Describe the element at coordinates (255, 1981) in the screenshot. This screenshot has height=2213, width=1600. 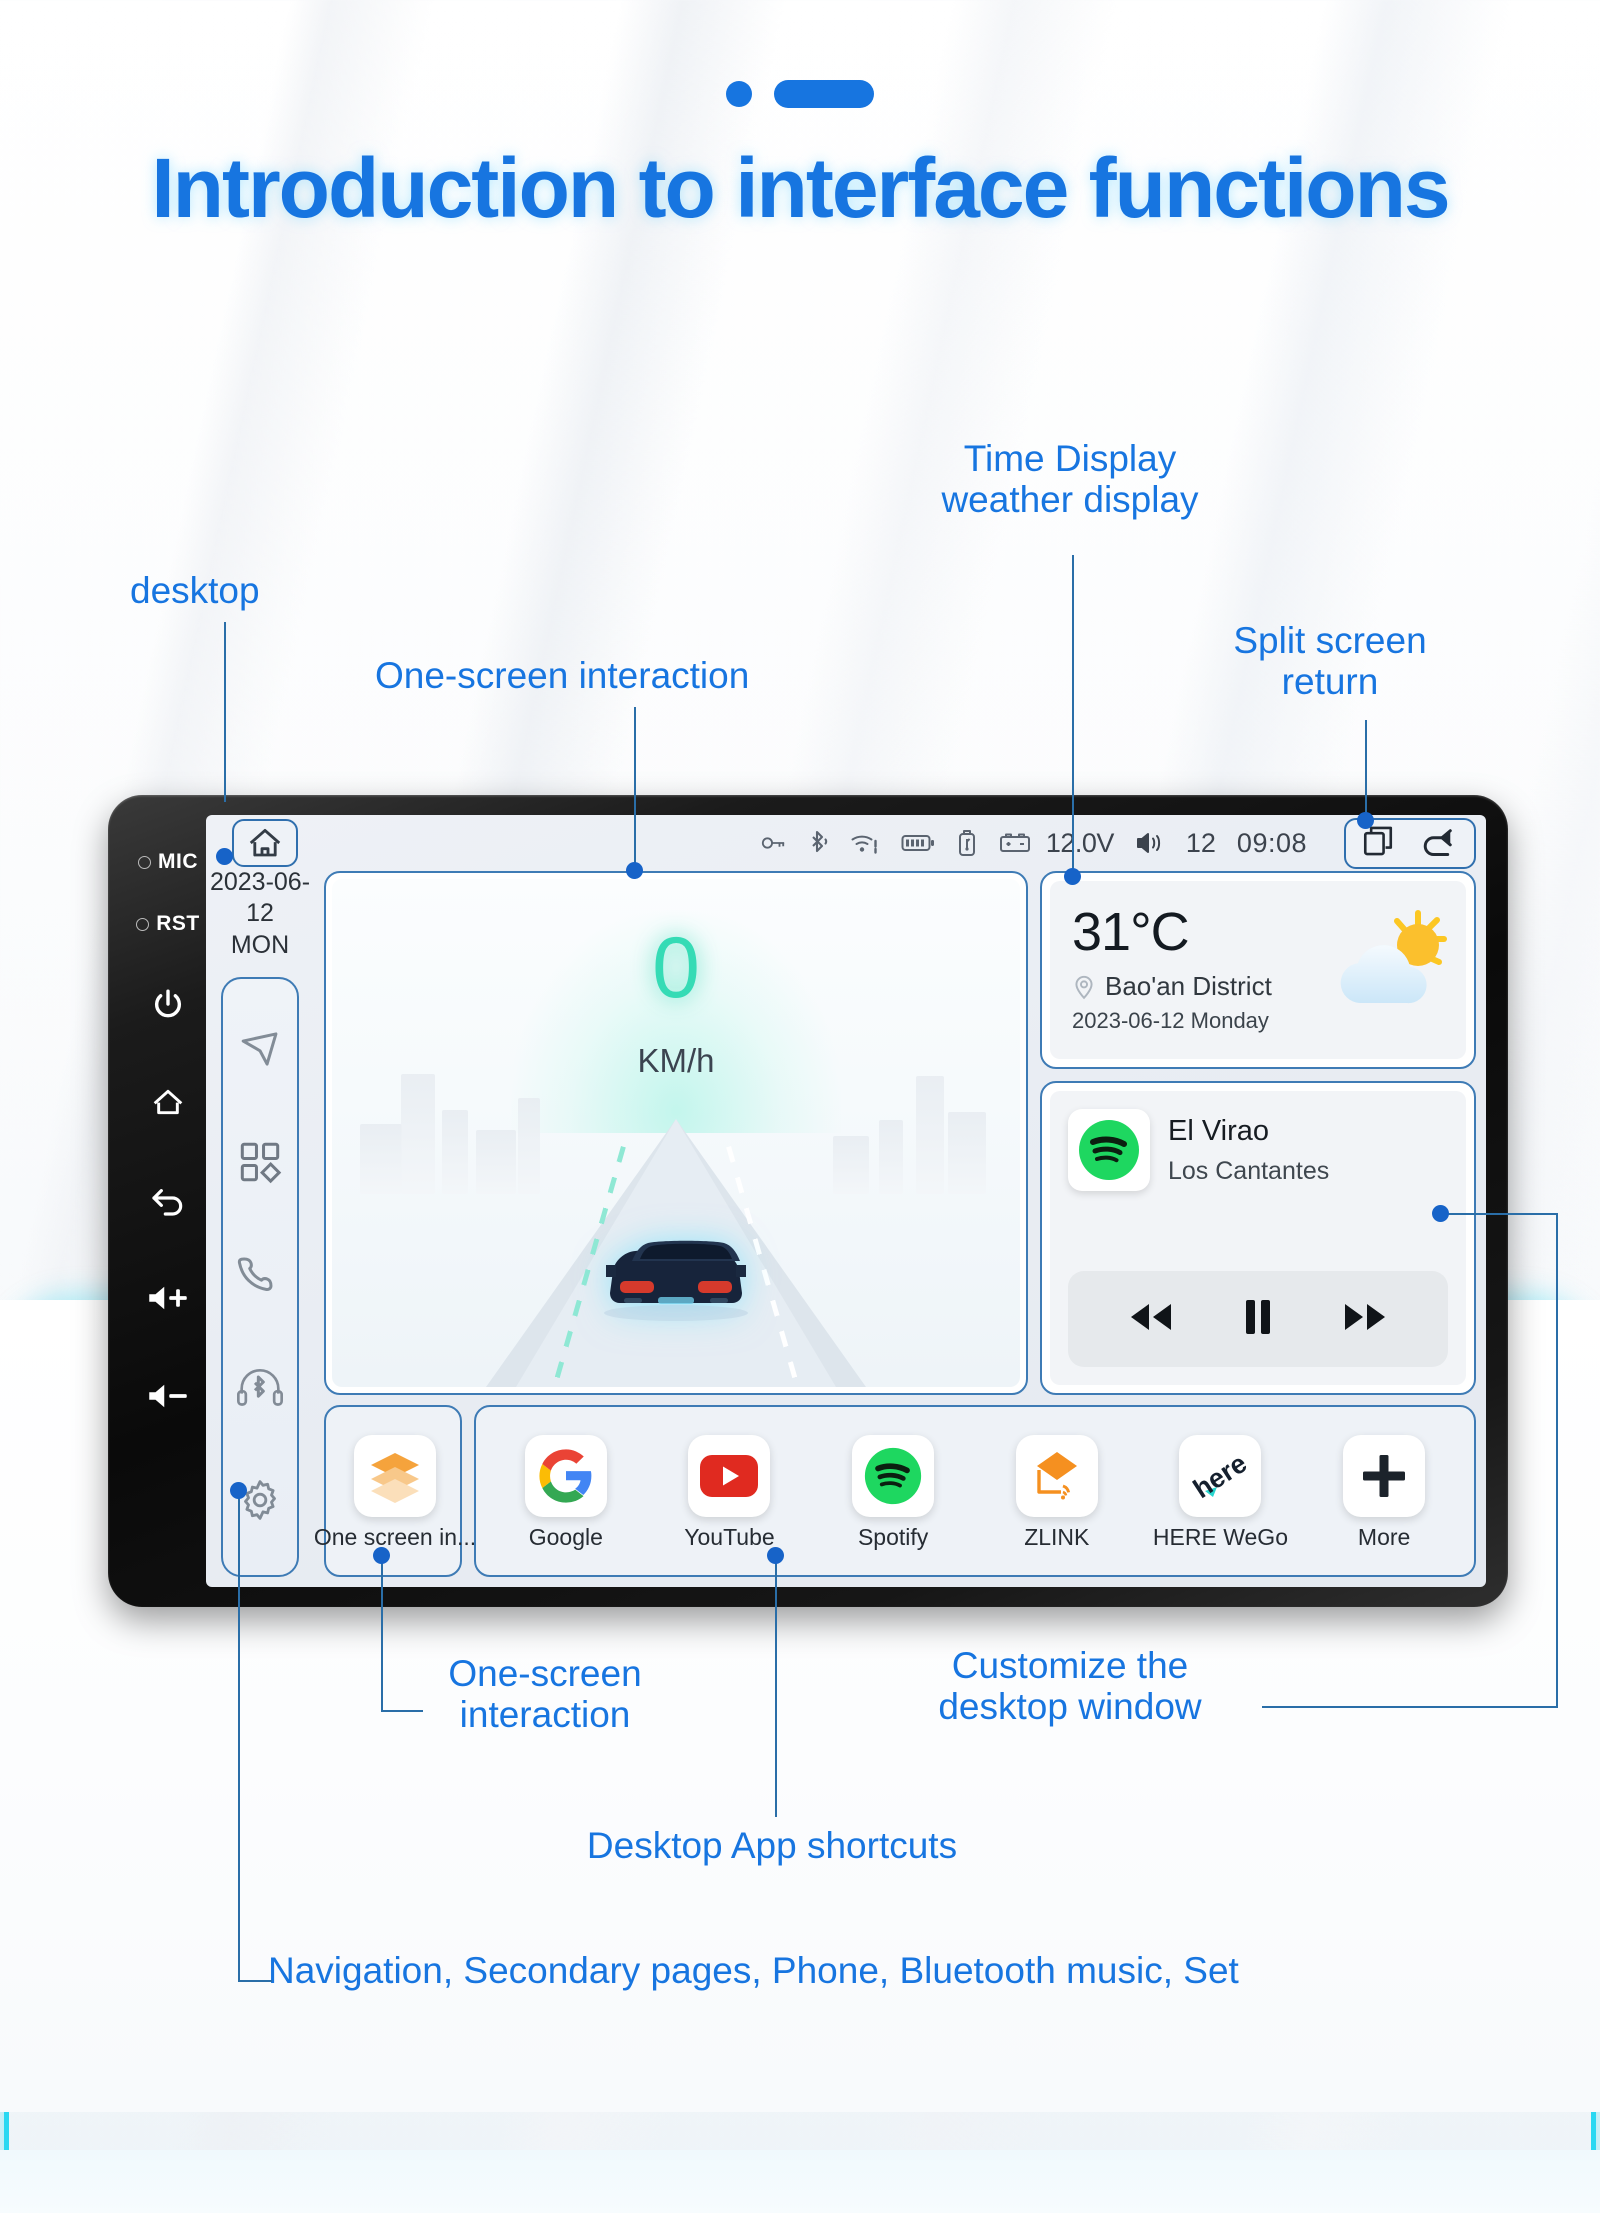
I see `leader-nav-h` at that location.